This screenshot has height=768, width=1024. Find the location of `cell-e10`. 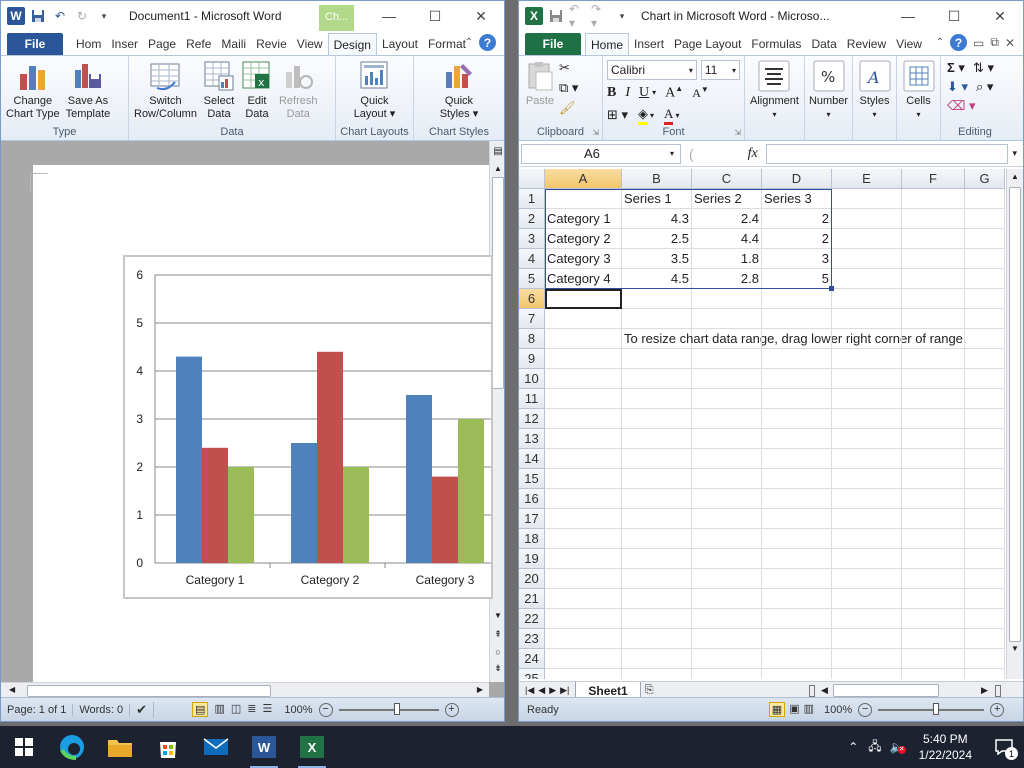

cell-e10 is located at coordinates (867, 379).